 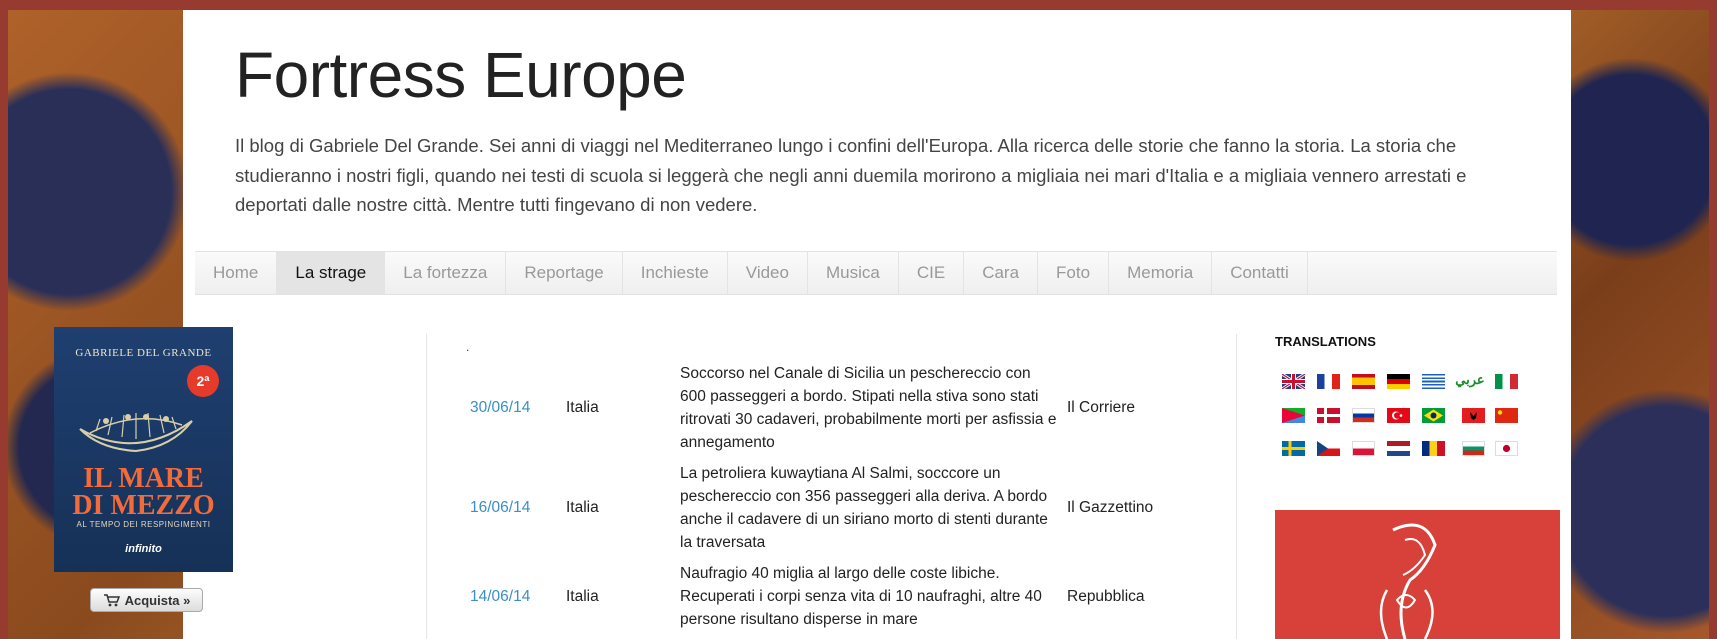 I want to click on edition-badge: 2ª, so click(x=203, y=381).